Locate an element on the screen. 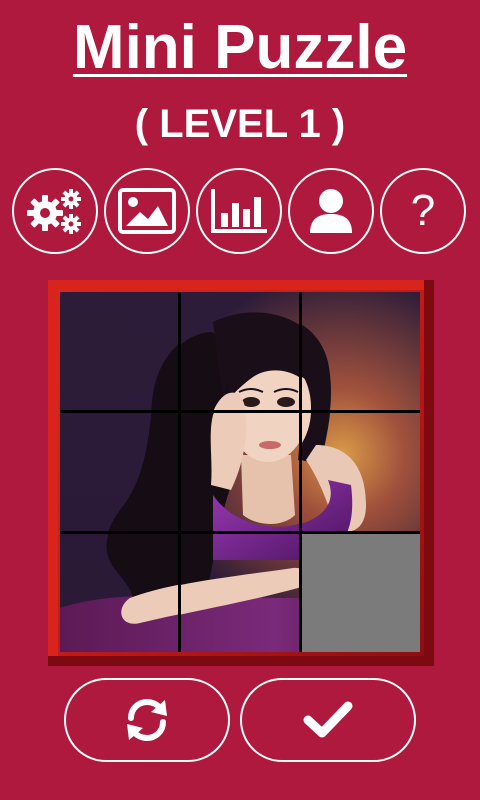  toolbar: ? is located at coordinates (240, 212).